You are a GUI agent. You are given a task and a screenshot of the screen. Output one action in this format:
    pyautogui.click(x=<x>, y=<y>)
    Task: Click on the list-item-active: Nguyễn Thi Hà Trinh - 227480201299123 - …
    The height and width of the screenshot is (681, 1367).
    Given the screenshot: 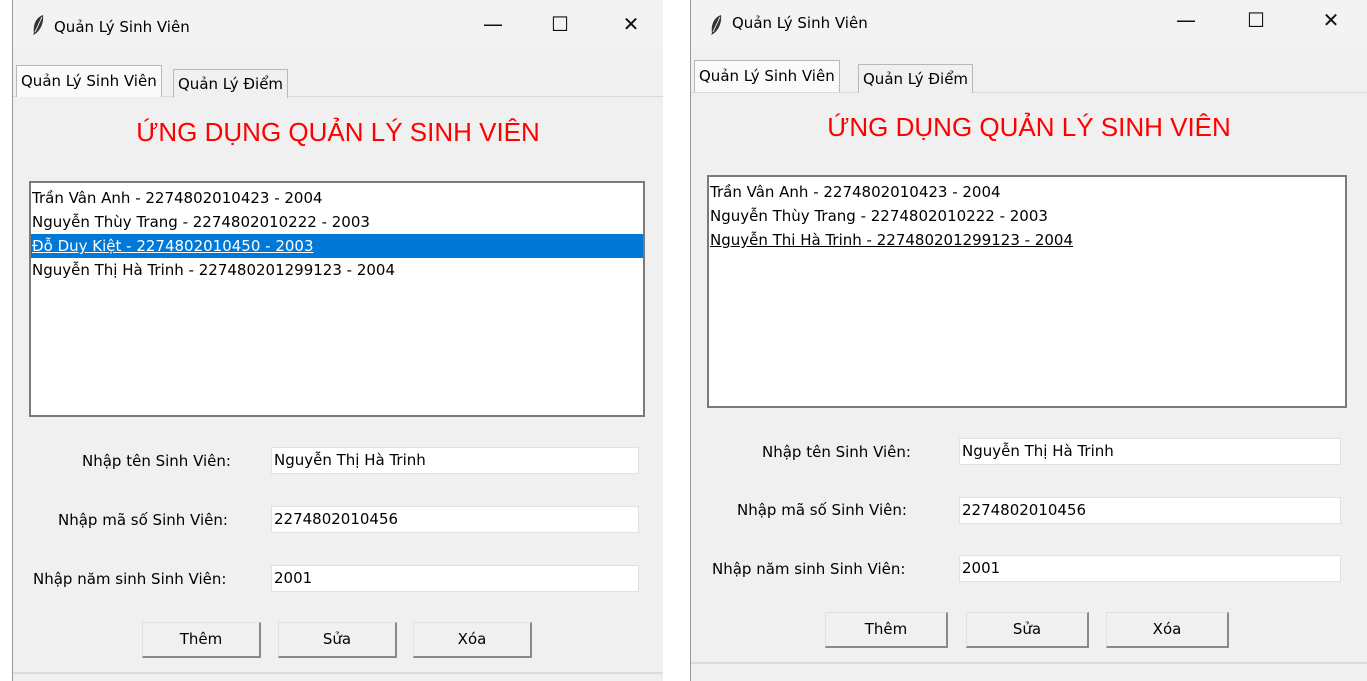 What is the action you would take?
    pyautogui.click(x=1027, y=240)
    